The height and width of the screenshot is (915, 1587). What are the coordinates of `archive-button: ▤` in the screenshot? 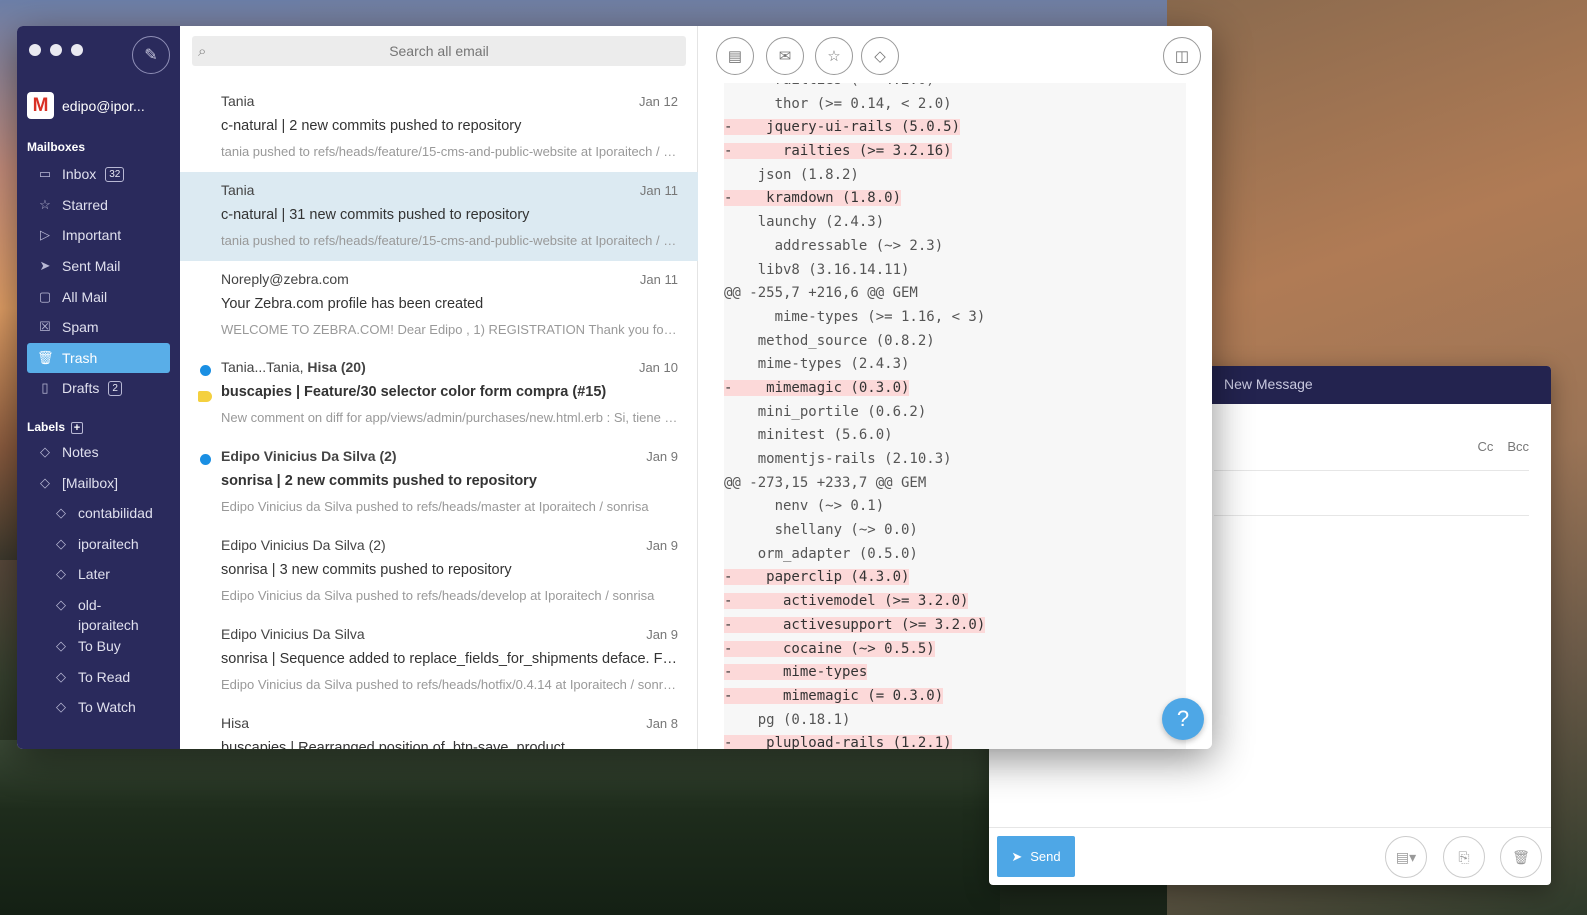 It's located at (735, 56).